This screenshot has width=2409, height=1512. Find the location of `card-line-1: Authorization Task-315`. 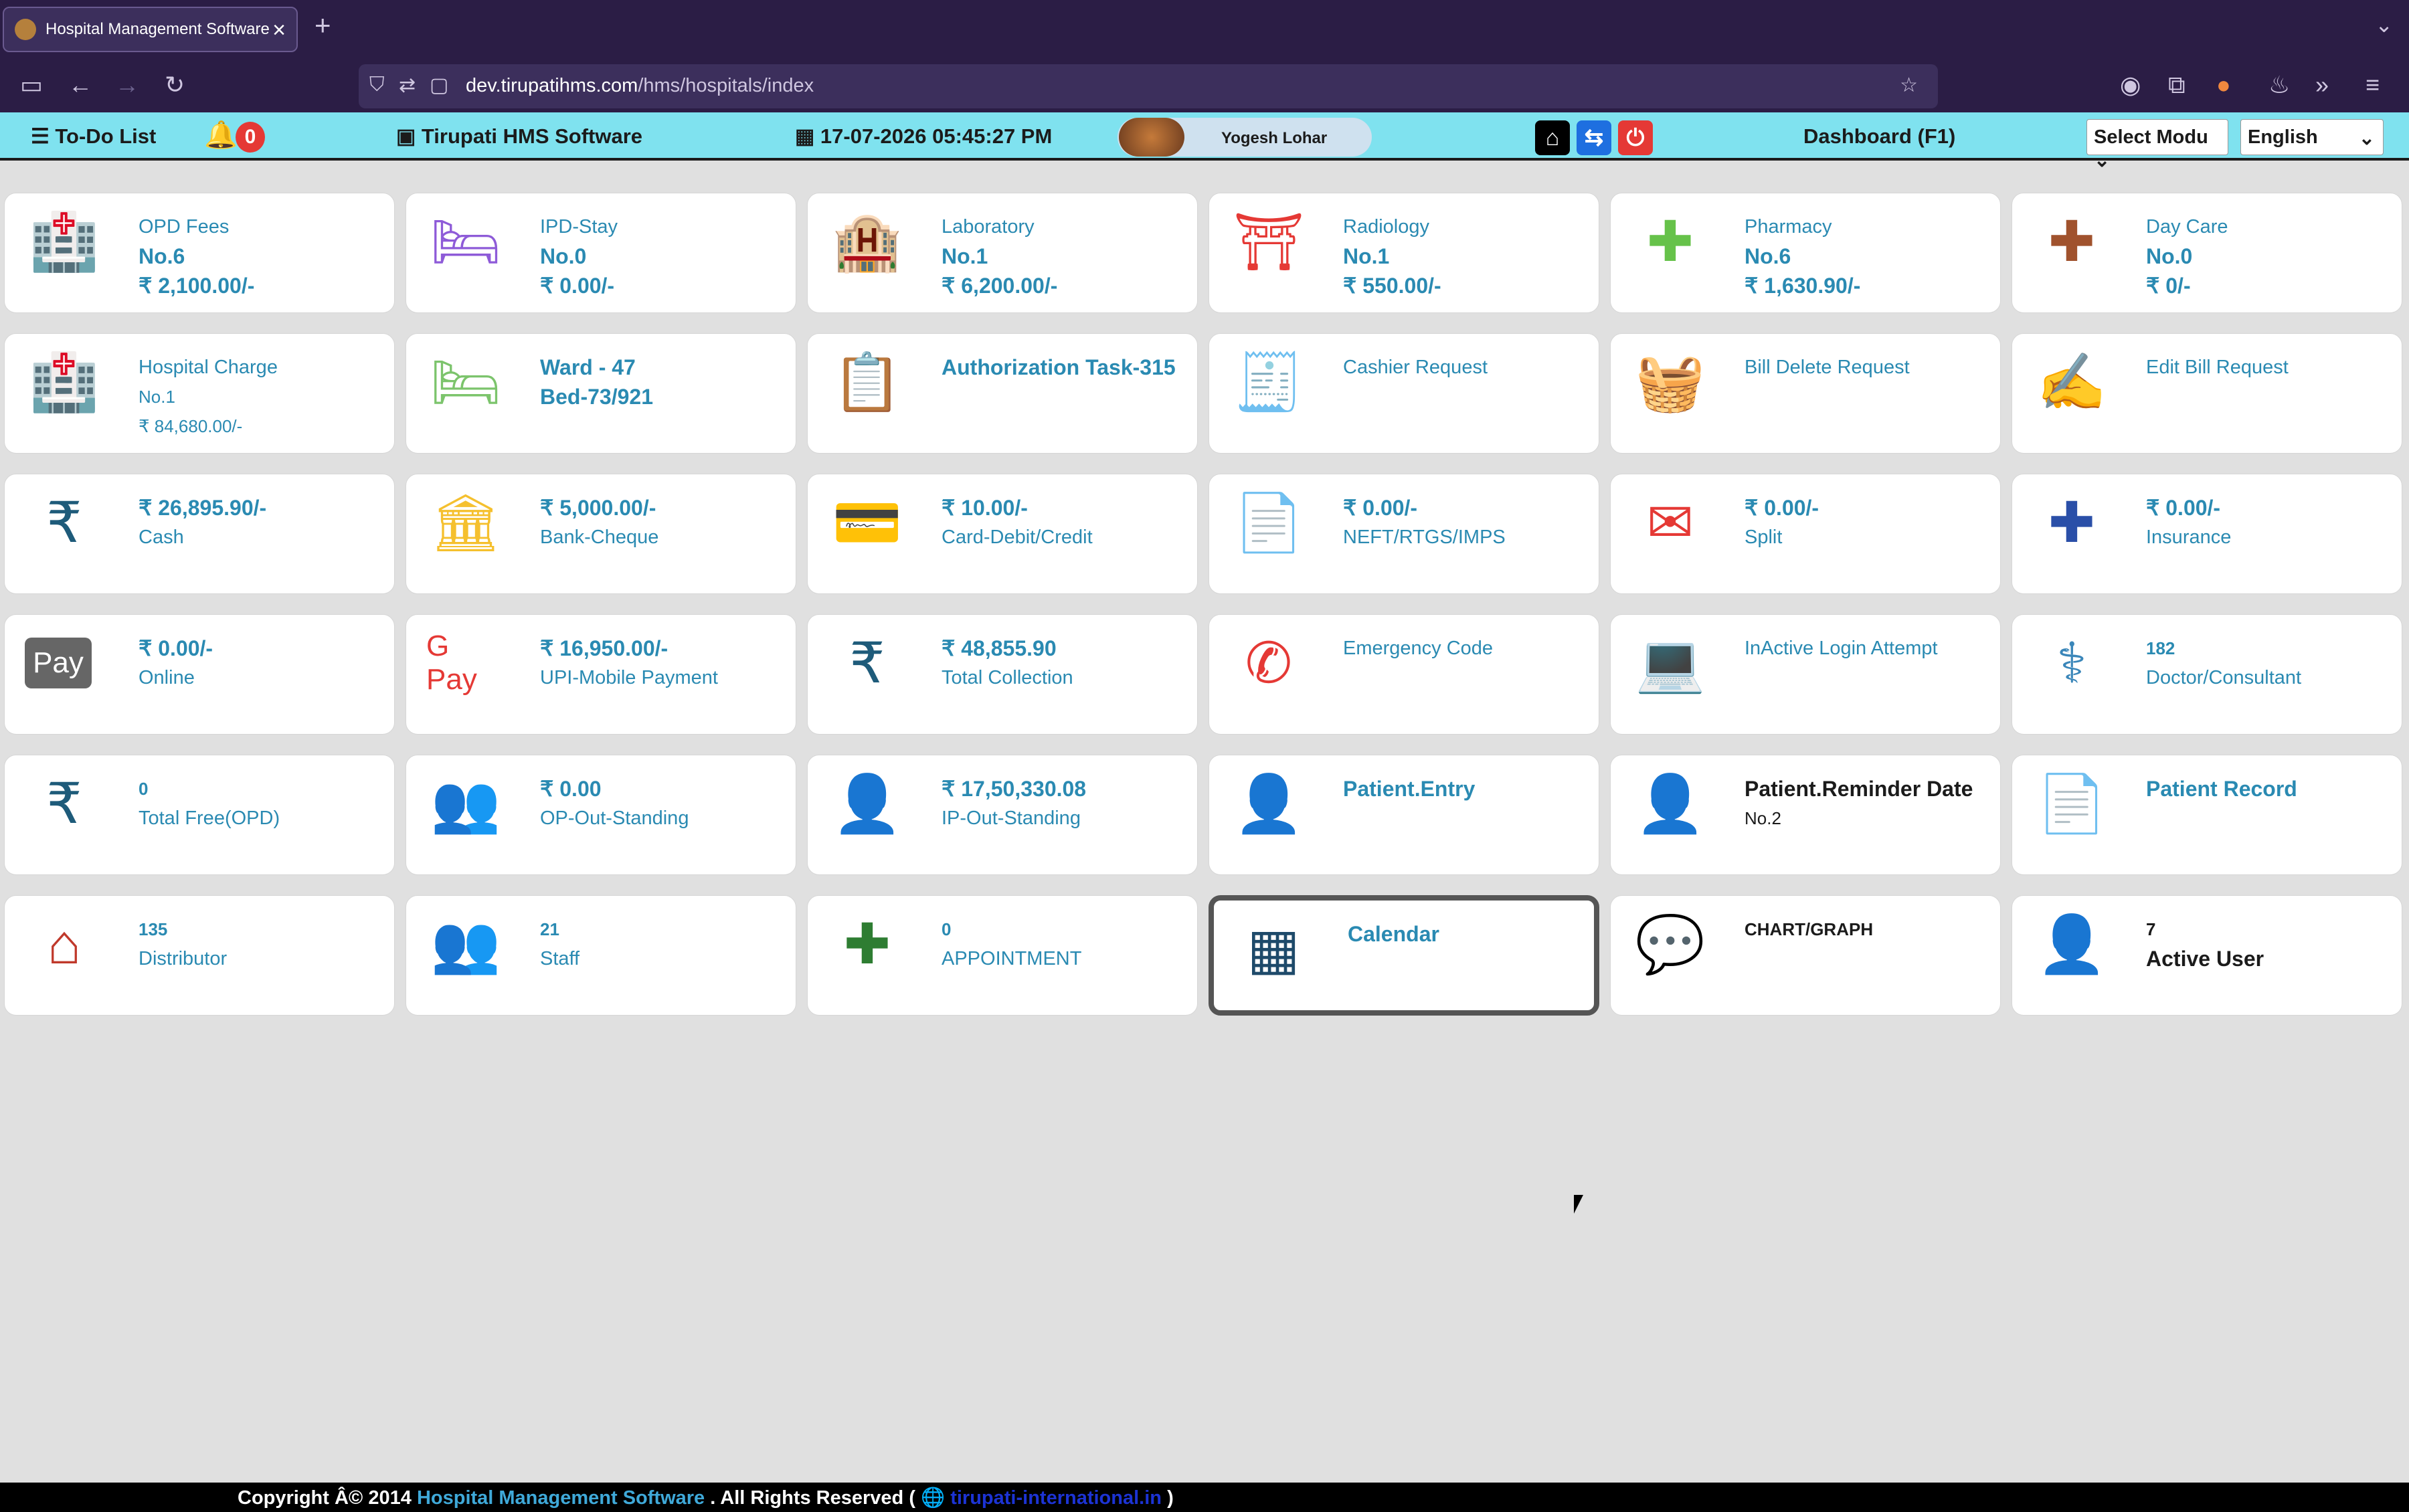

card-line-1: Authorization Task-315 is located at coordinates (1059, 367).